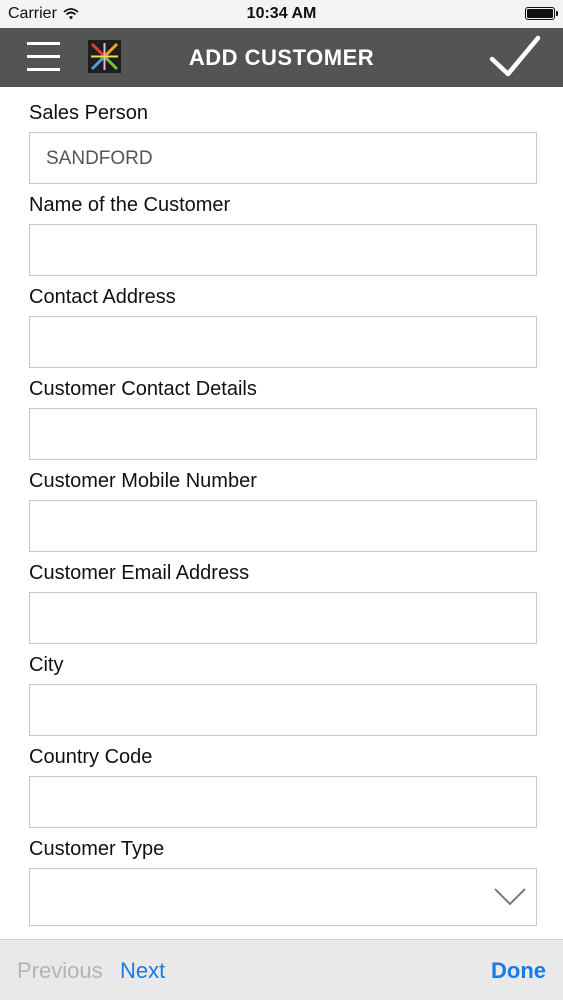  I want to click on city-label: City, so click(46, 665).